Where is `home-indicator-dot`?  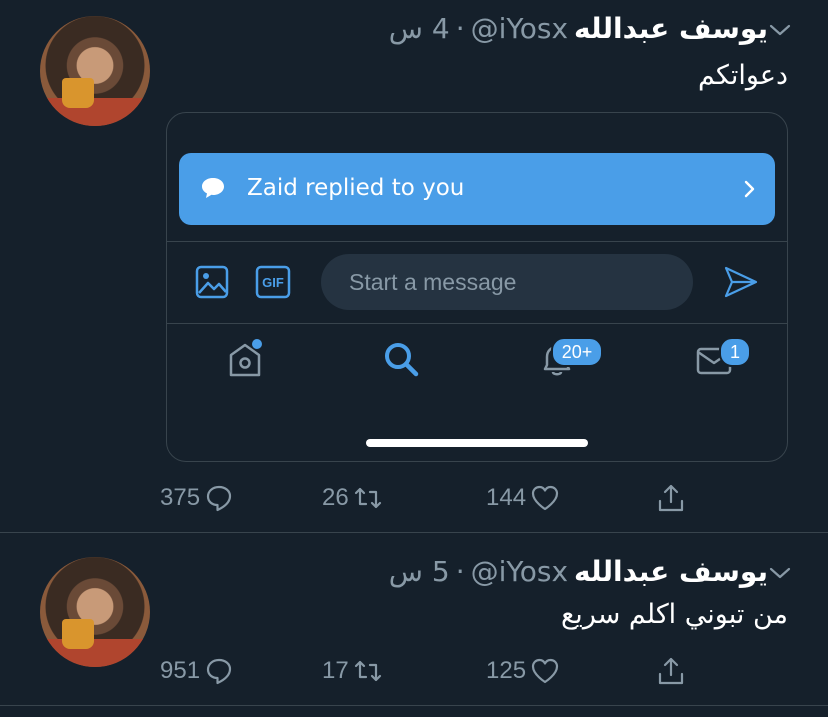 home-indicator-dot is located at coordinates (257, 344).